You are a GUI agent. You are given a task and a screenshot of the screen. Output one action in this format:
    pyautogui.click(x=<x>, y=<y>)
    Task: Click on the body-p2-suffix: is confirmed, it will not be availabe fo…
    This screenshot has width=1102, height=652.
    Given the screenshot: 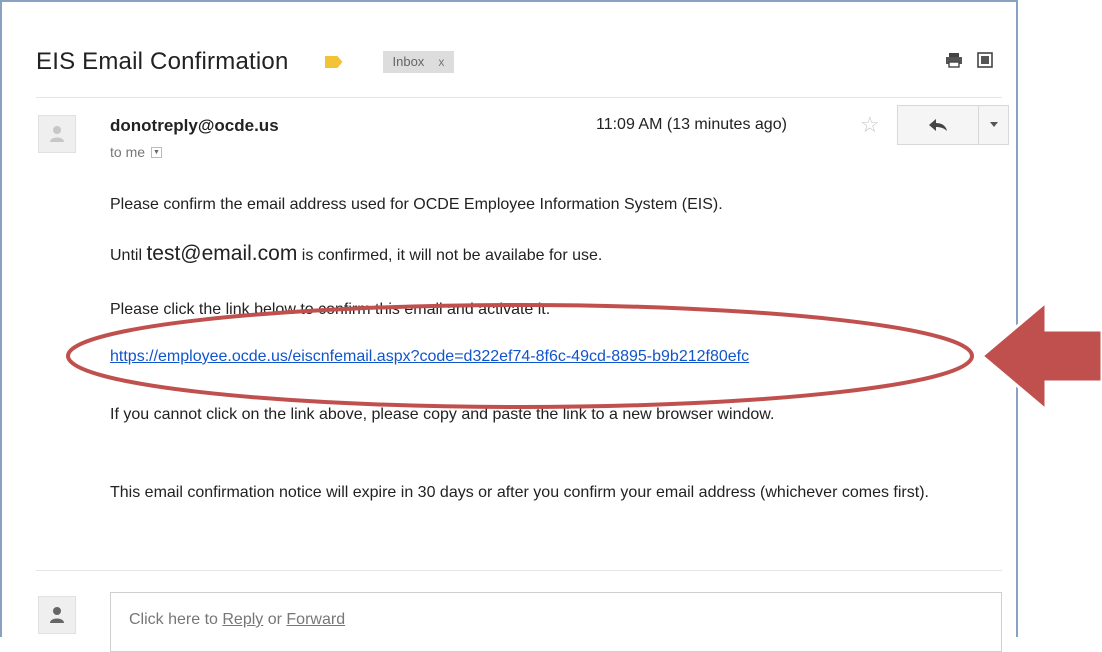 What is the action you would take?
    pyautogui.click(x=450, y=255)
    